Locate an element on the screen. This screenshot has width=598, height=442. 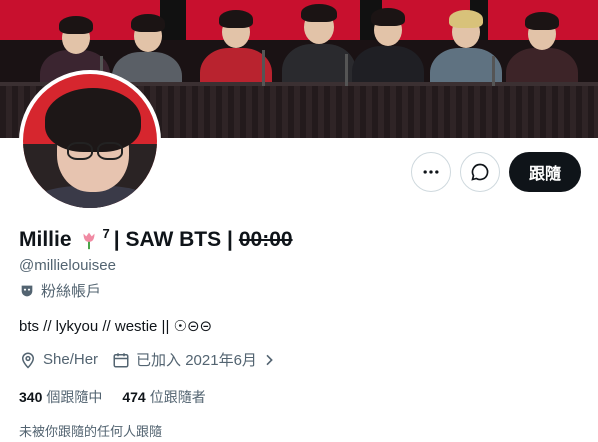
message-button is located at coordinates (480, 172).